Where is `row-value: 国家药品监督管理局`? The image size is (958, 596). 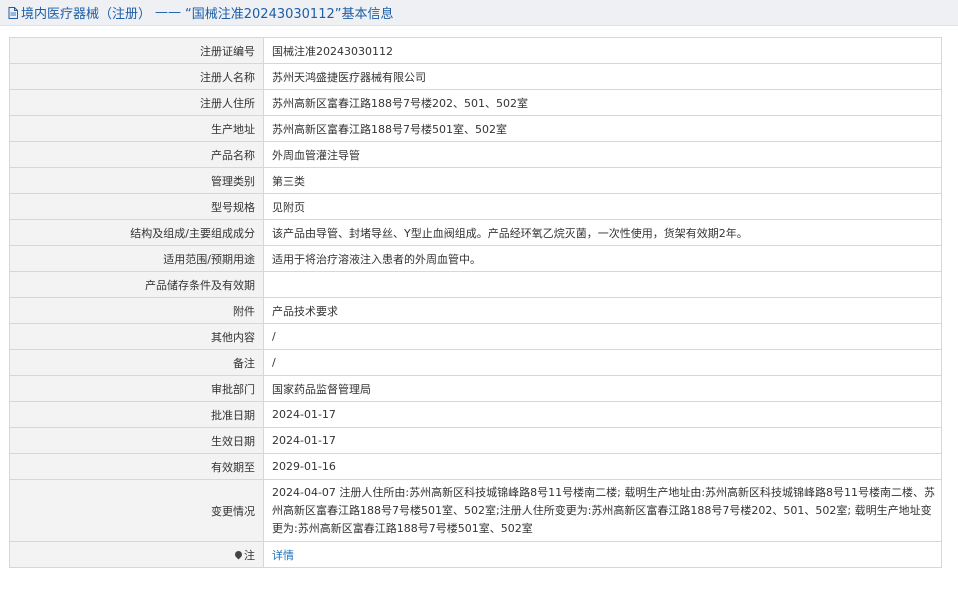
row-value: 国家药品监督管理局 is located at coordinates (602, 388).